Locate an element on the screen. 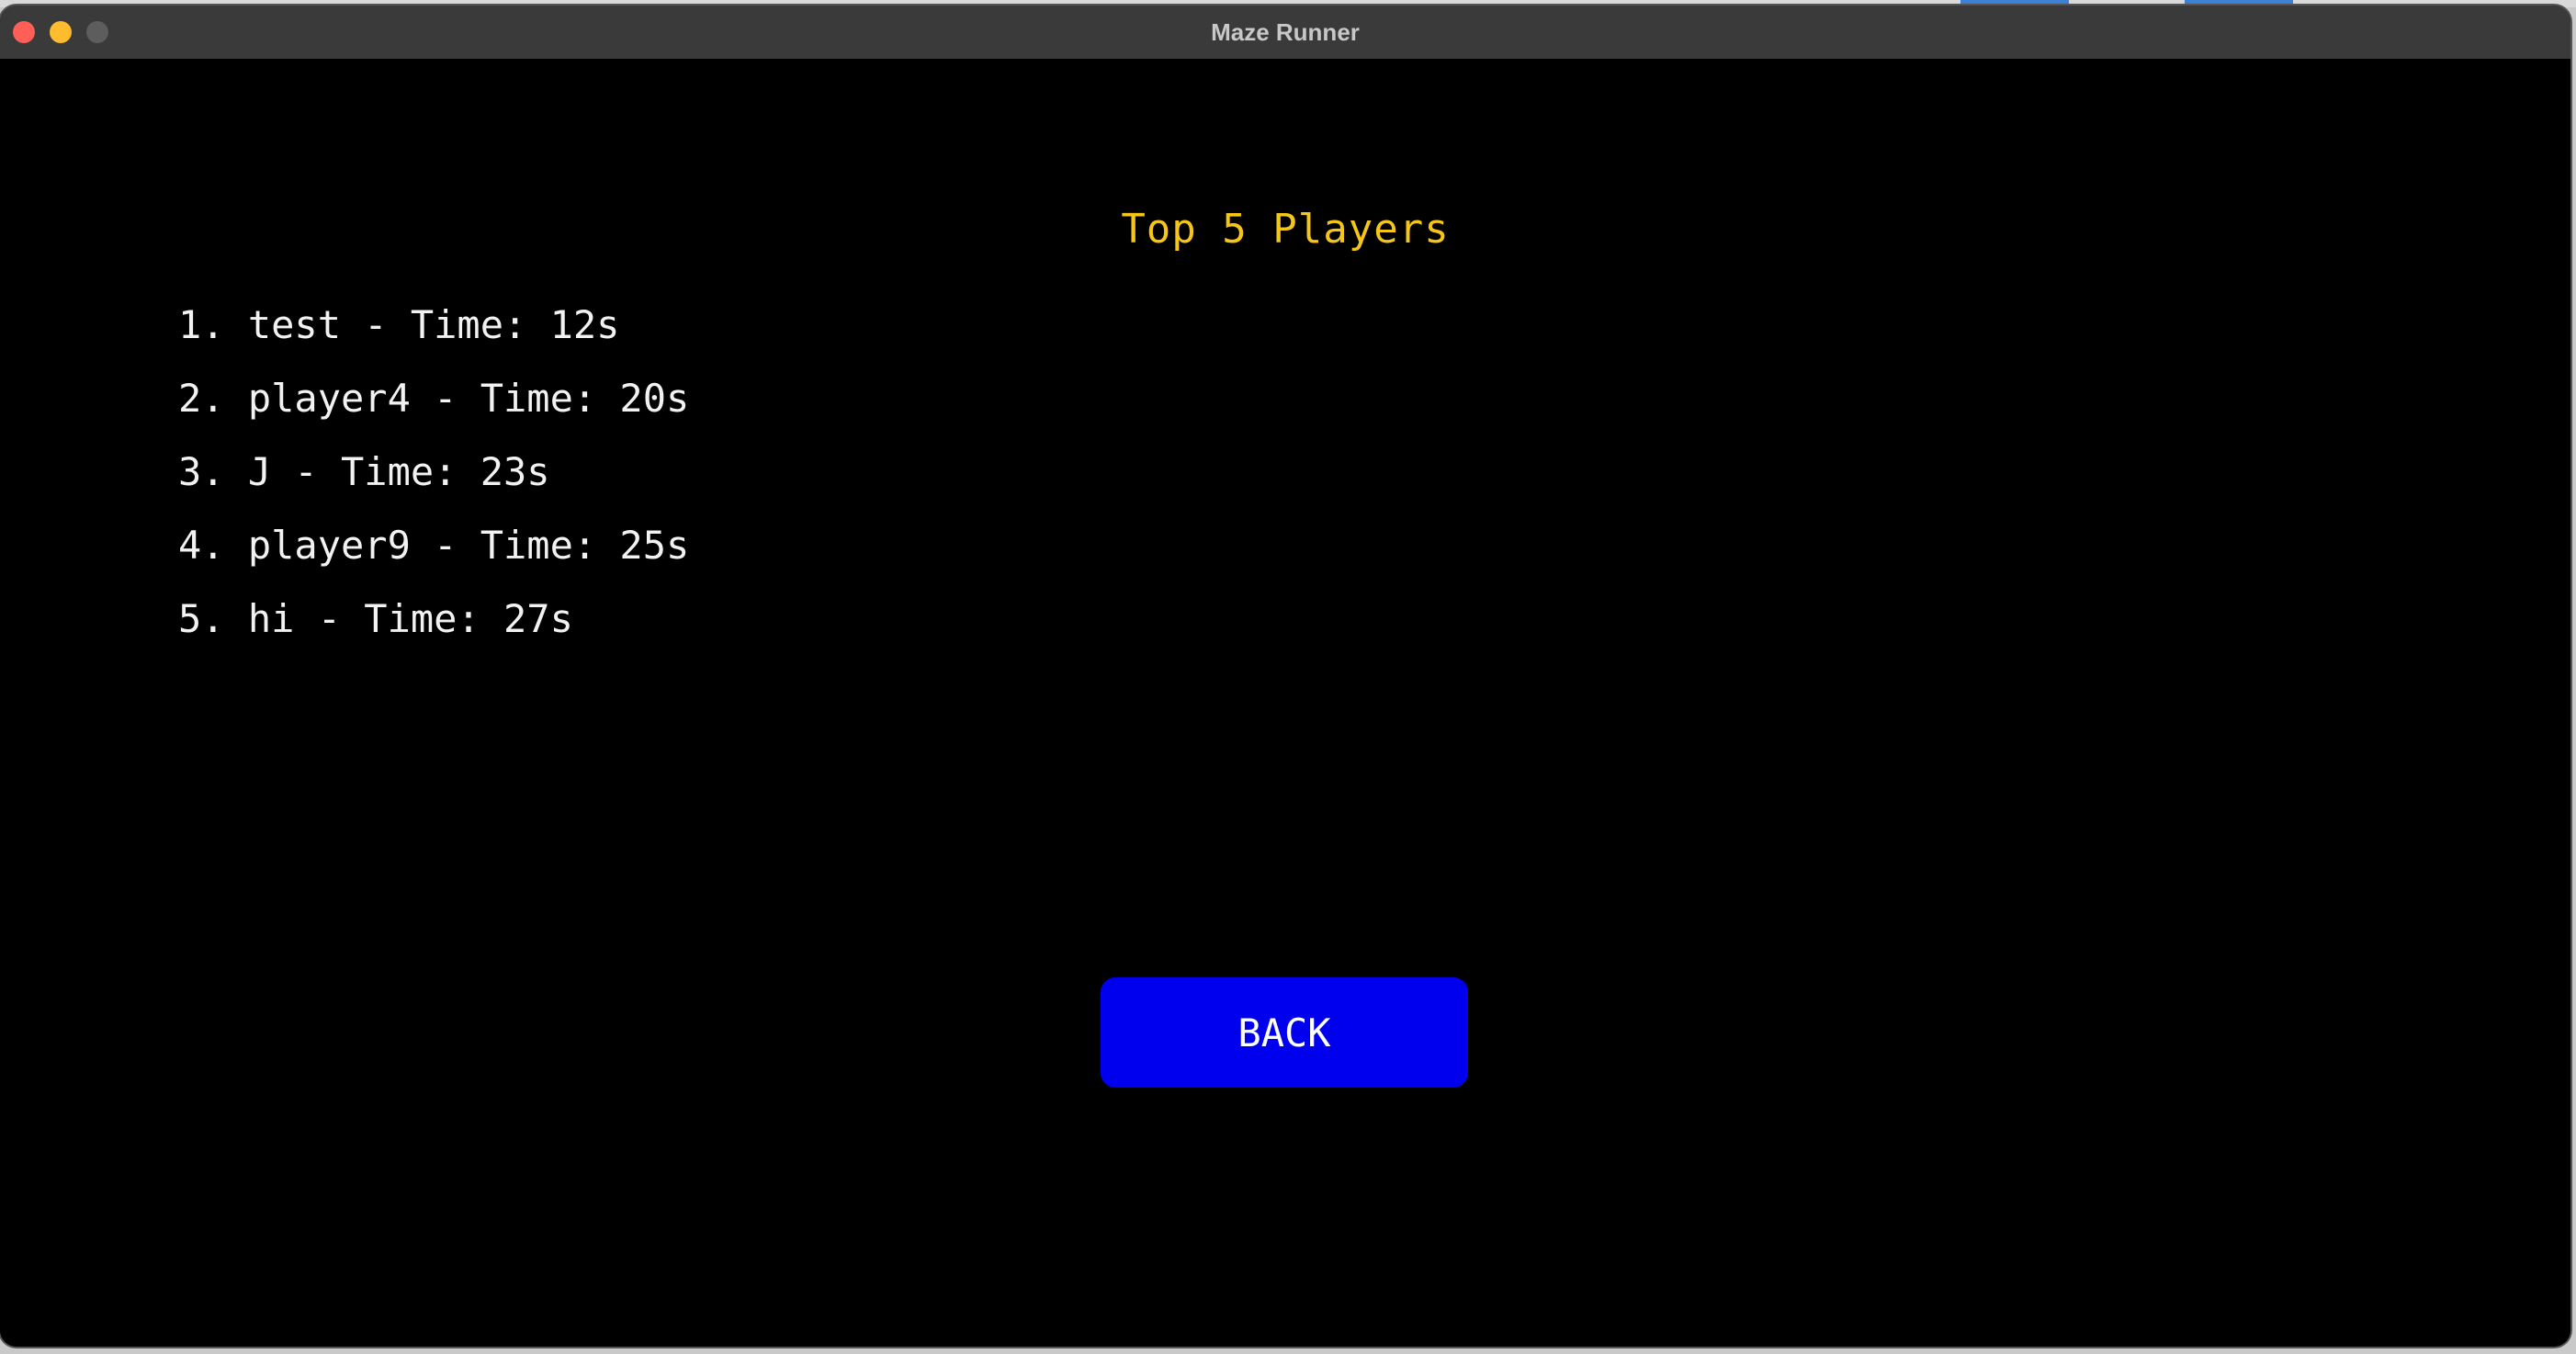 This screenshot has width=2576, height=1354. window-title: Maze Runner is located at coordinates (1285, 32).